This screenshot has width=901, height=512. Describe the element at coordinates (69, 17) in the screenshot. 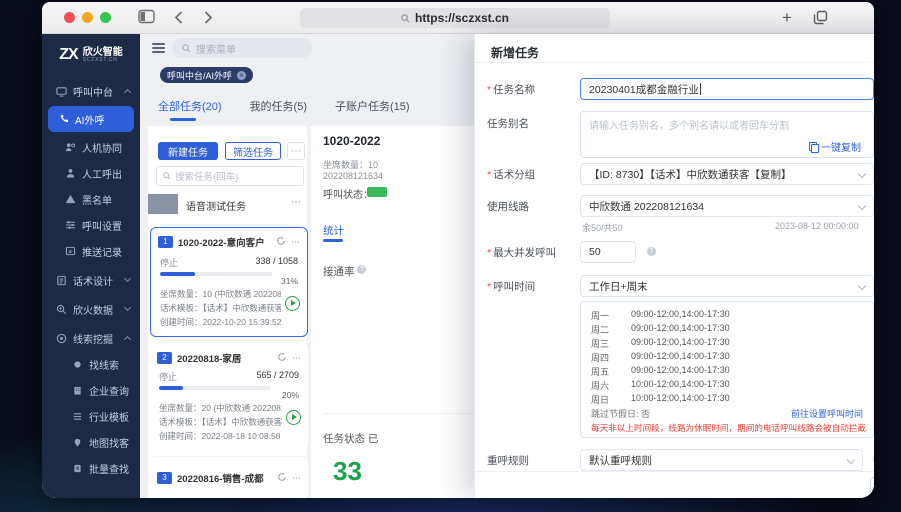

I see `traffic-light-close-icon` at that location.